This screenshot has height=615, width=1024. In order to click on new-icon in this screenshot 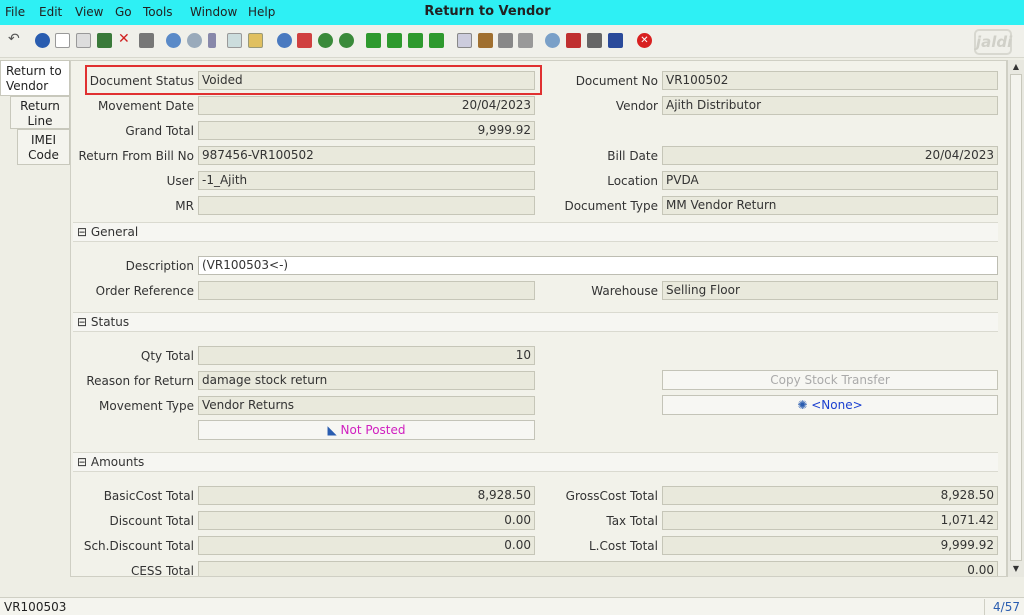, I will do `click(62, 40)`.